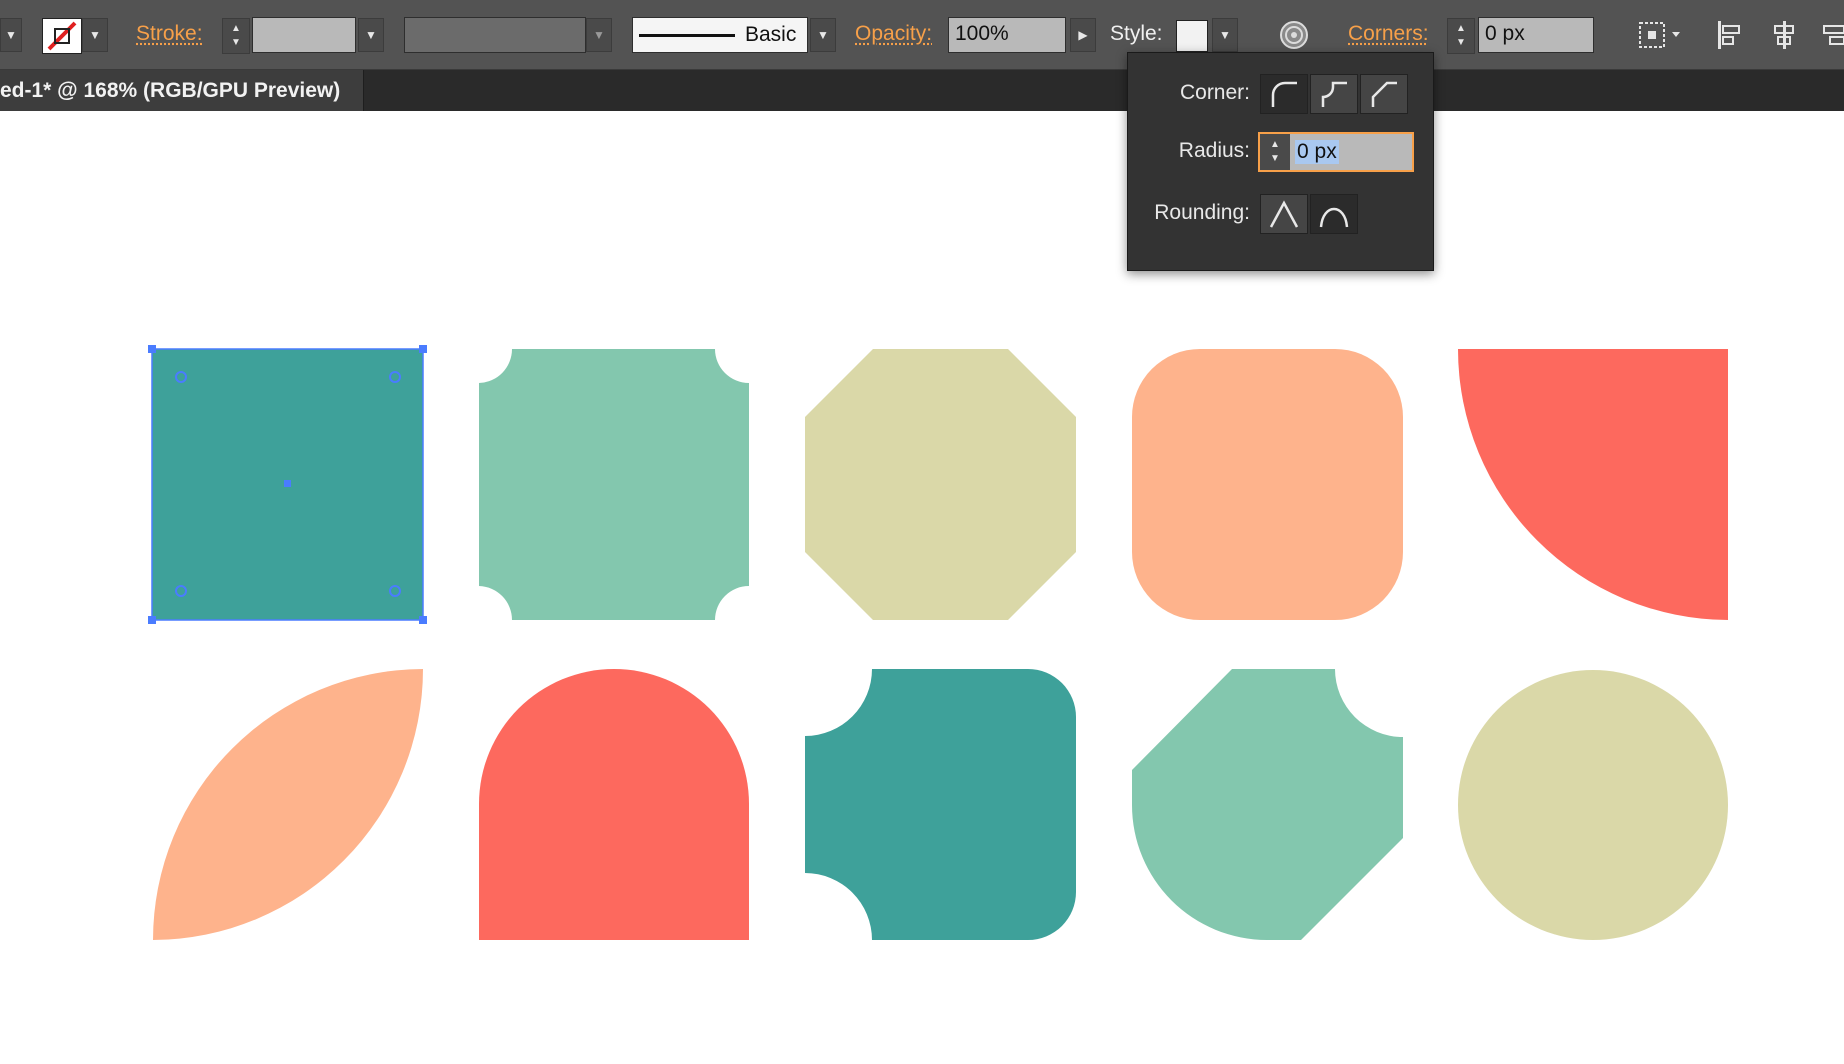  I want to click on style-label: Style:, so click(1136, 33).